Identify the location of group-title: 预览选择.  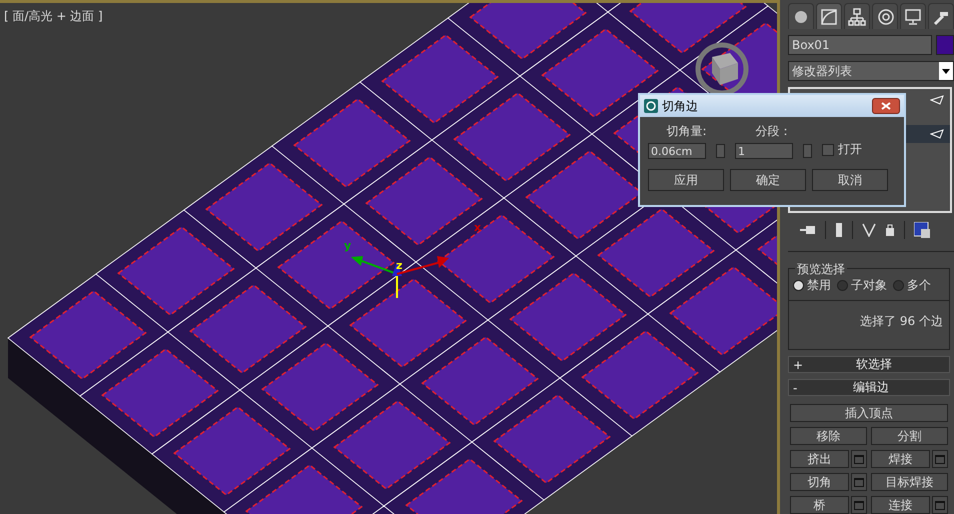
(821, 269).